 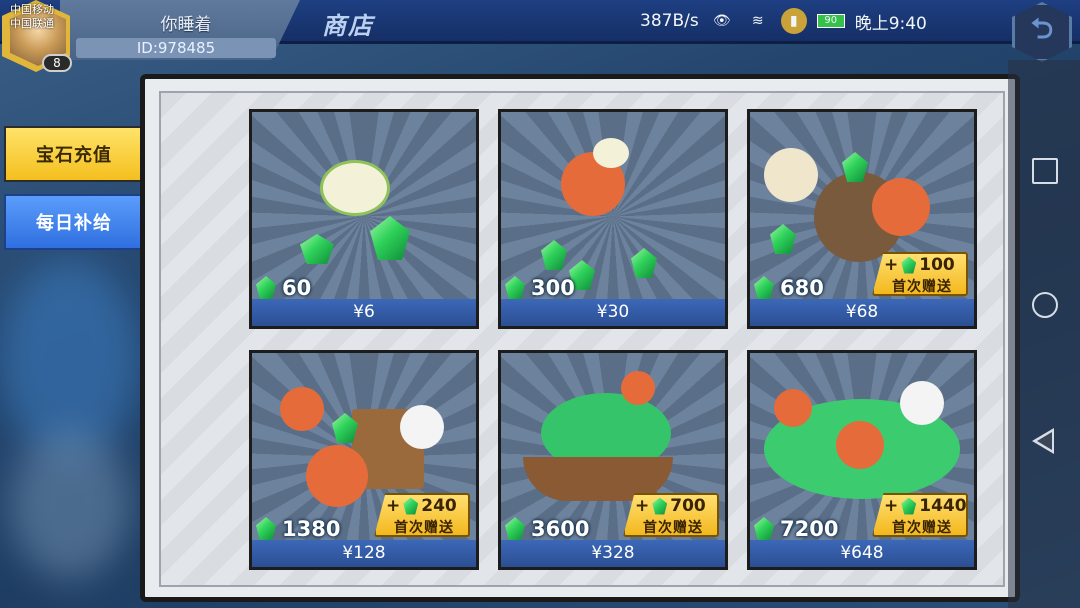 I want to click on product-art: 7200 + 1440 首次赠送, so click(x=862, y=448).